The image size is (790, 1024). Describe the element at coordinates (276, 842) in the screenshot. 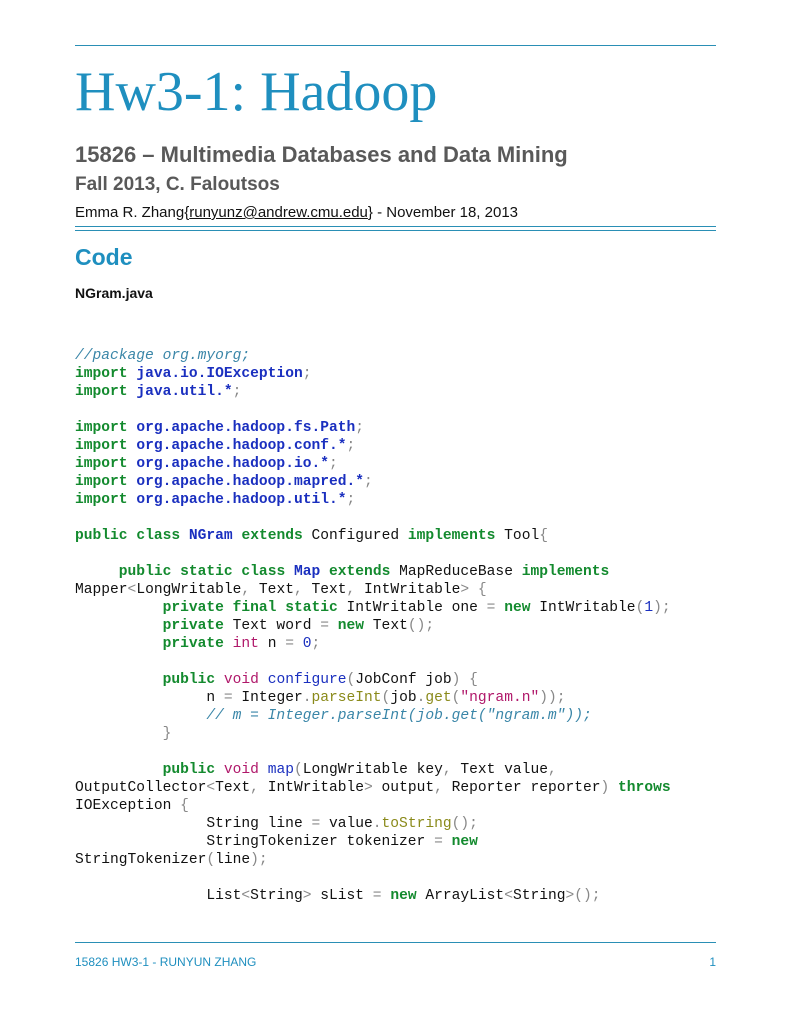

I see `code-line: StringTokenizer tokenizer = new` at that location.